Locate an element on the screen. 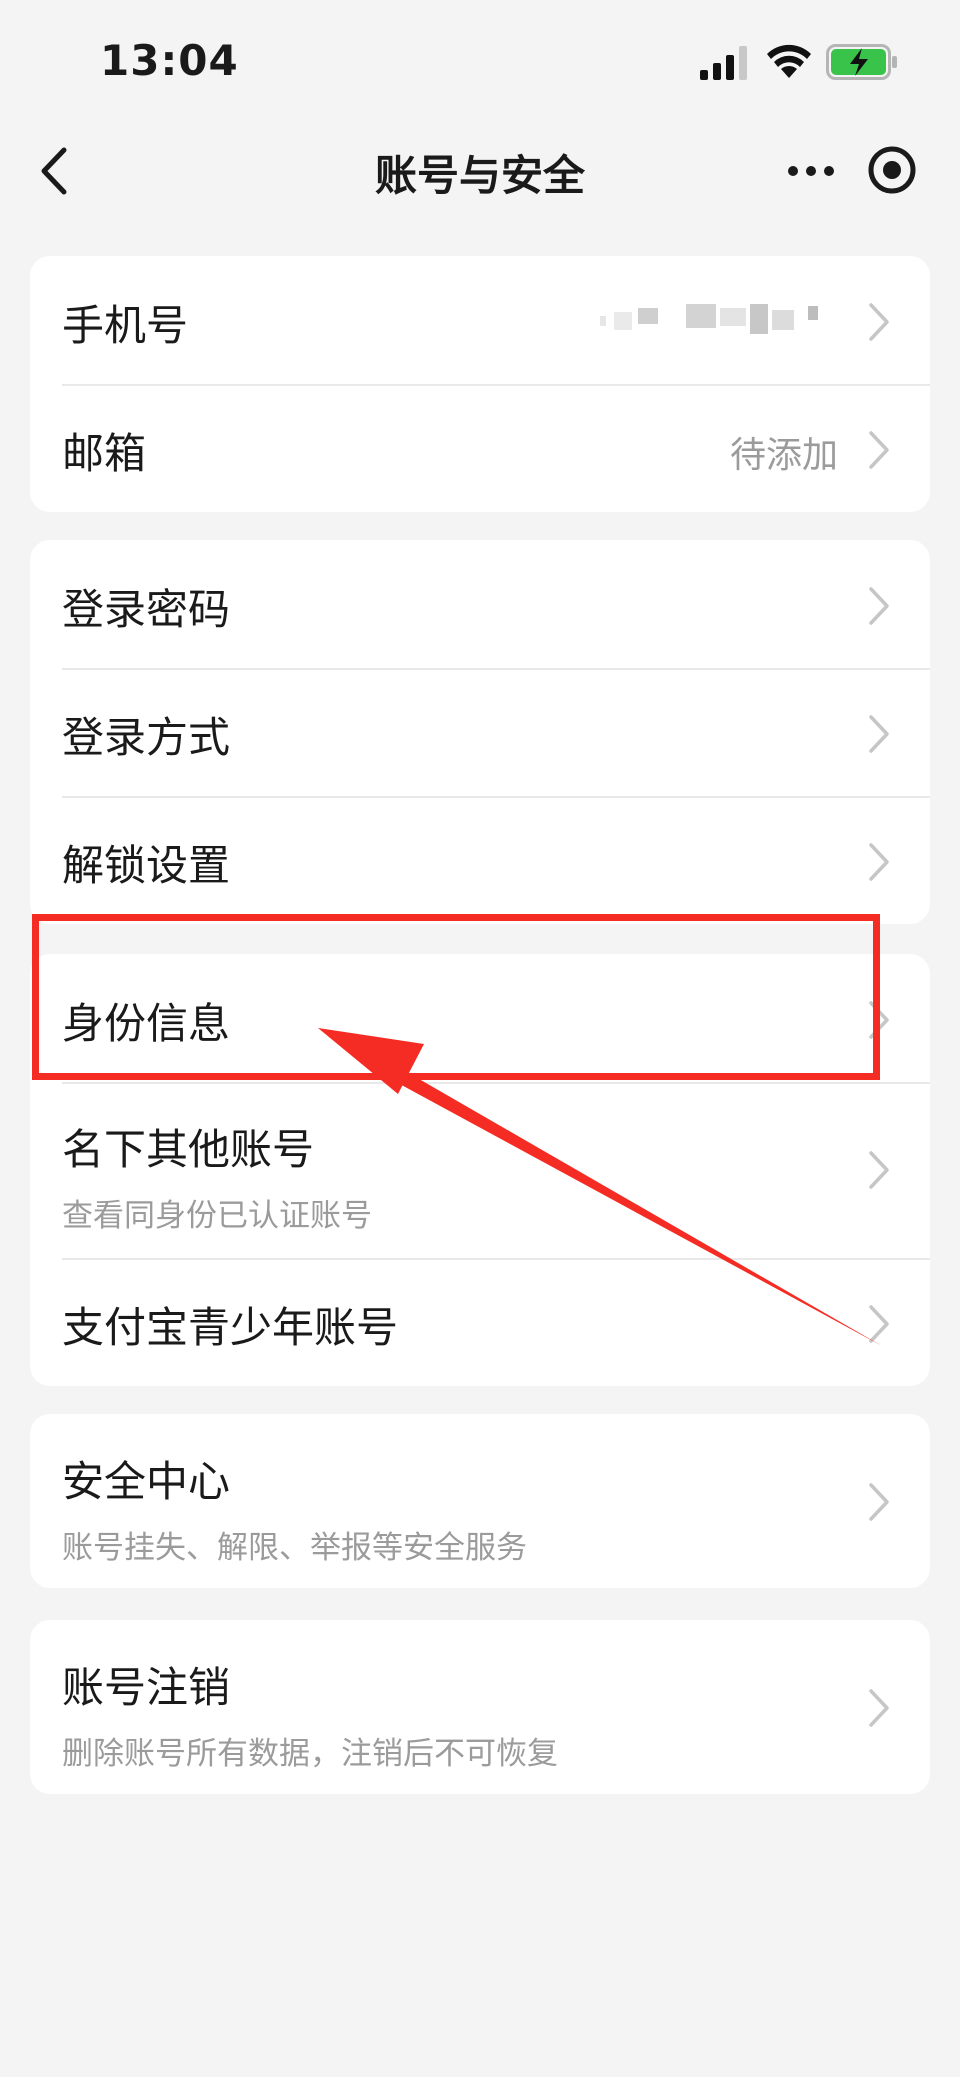  row-subtitle: 账号挂失、解限、举报等安全服务 is located at coordinates (294, 1548).